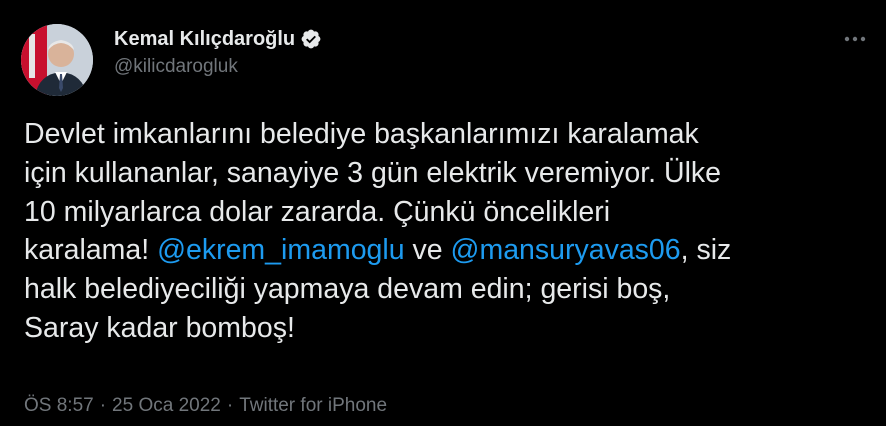 The height and width of the screenshot is (426, 886). I want to click on tweet-meta: ÖS 8:57 · 25 Oca 2022 · Twitter for iPhone, so click(205, 406).